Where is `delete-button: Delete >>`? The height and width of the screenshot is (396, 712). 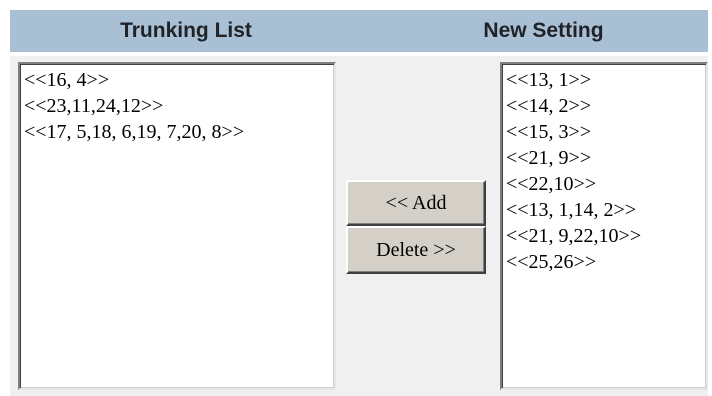
delete-button: Delete >> is located at coordinates (416, 250).